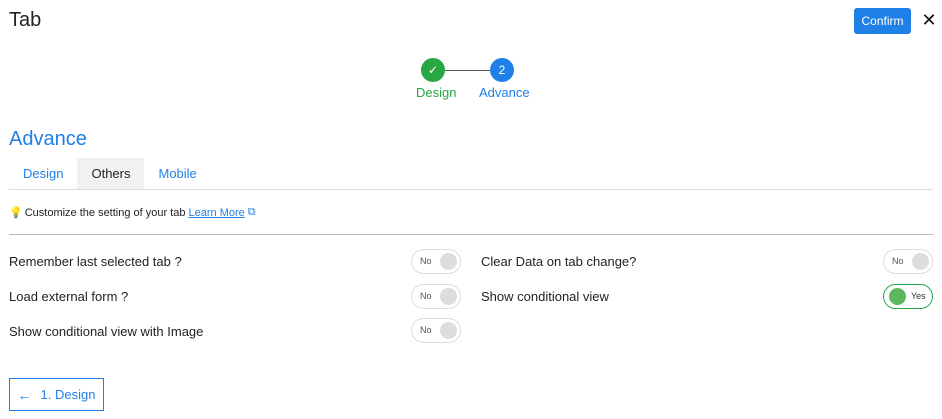 The image size is (942, 419). I want to click on lightbulb-icon: 💡, so click(16, 213).